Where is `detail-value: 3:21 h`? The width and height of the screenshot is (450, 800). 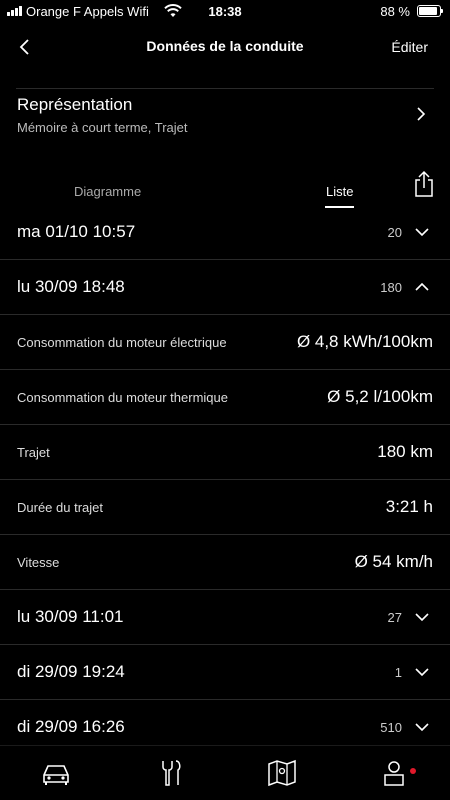
detail-value: 3:21 h is located at coordinates (409, 506).